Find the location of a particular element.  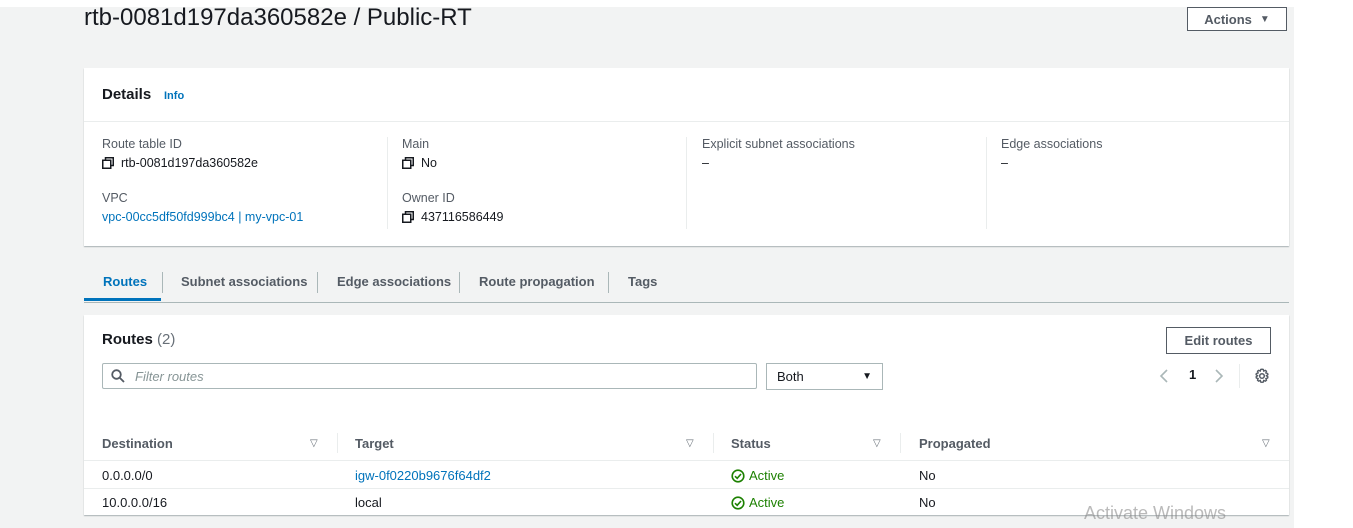

filter-routes-input is located at coordinates (435, 376).